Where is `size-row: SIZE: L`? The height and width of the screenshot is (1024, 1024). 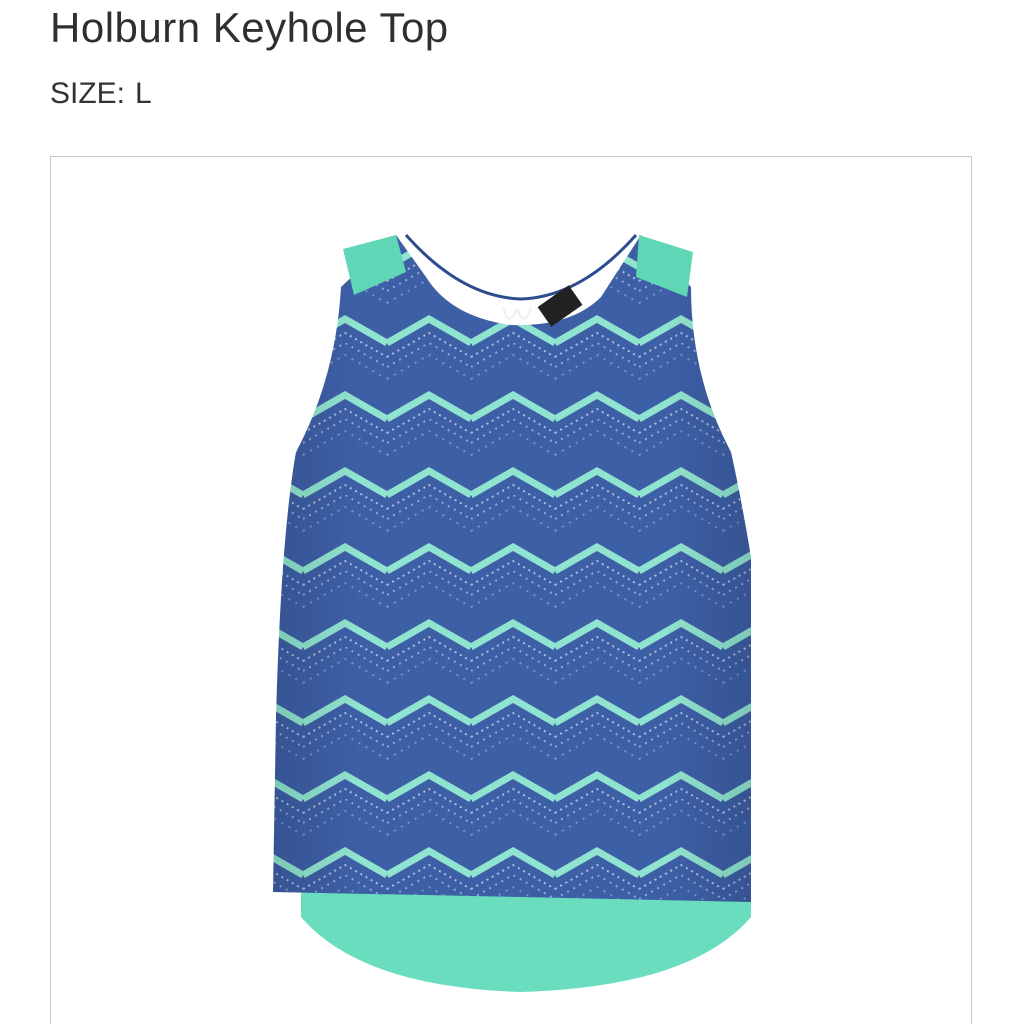 size-row: SIZE: L is located at coordinates (101, 94).